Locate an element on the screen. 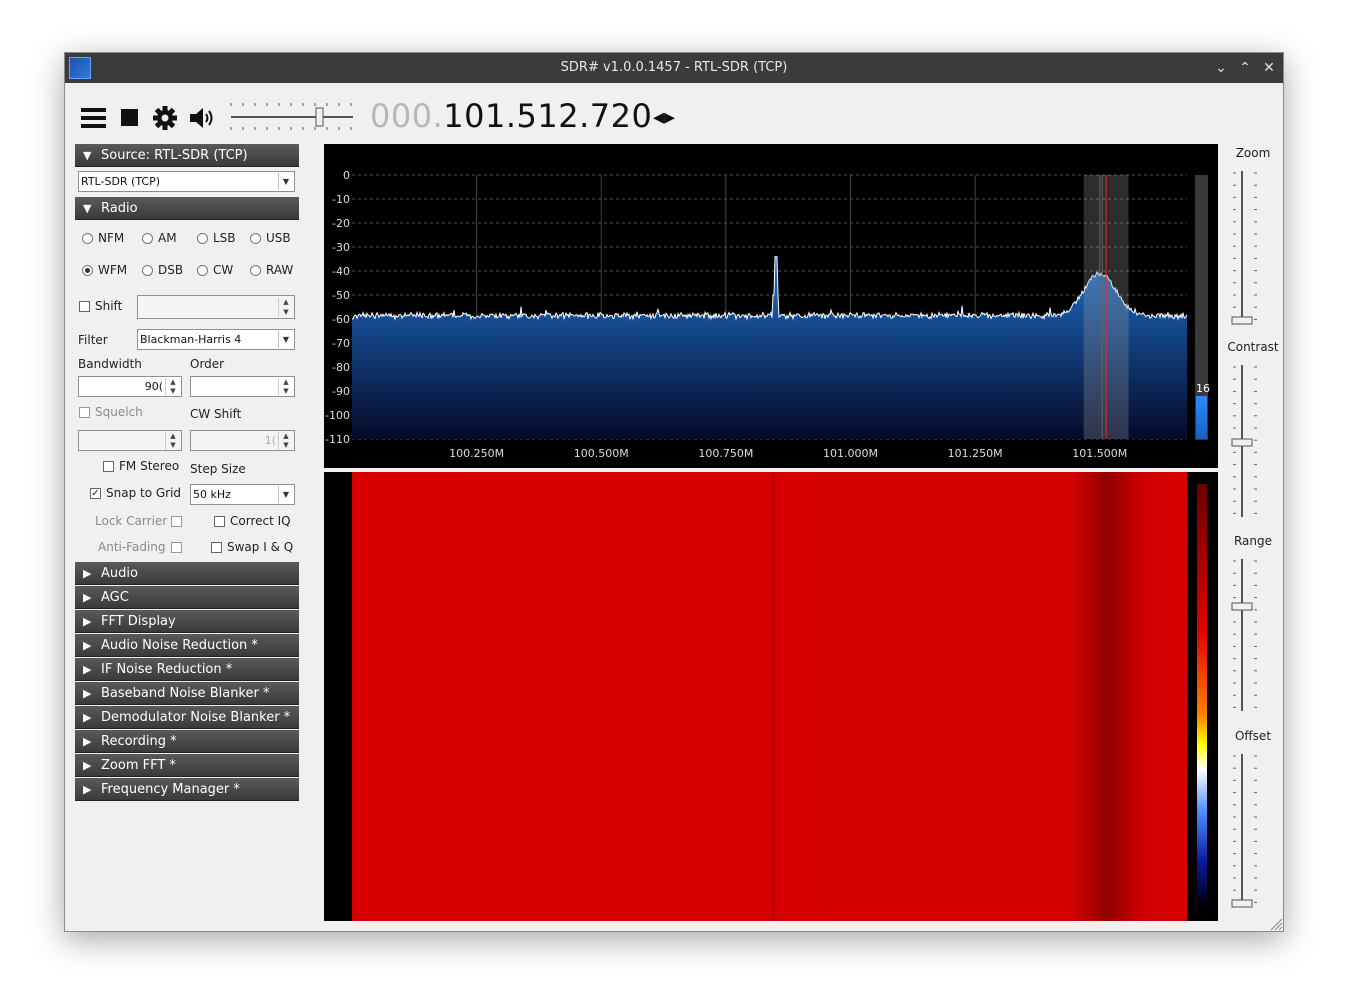  speaker-icon is located at coordinates (202, 118).